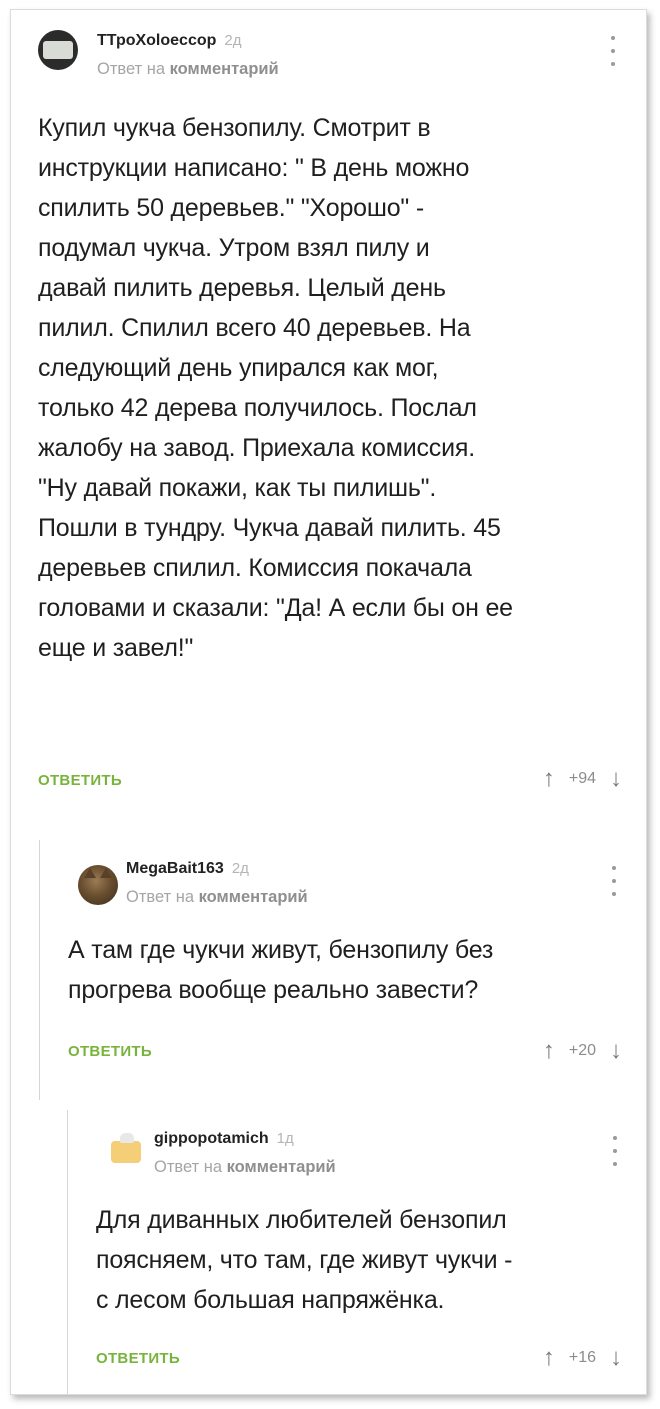 The image size is (660, 1409). I want to click on username: gippopotamich 1д, so click(224, 1139).